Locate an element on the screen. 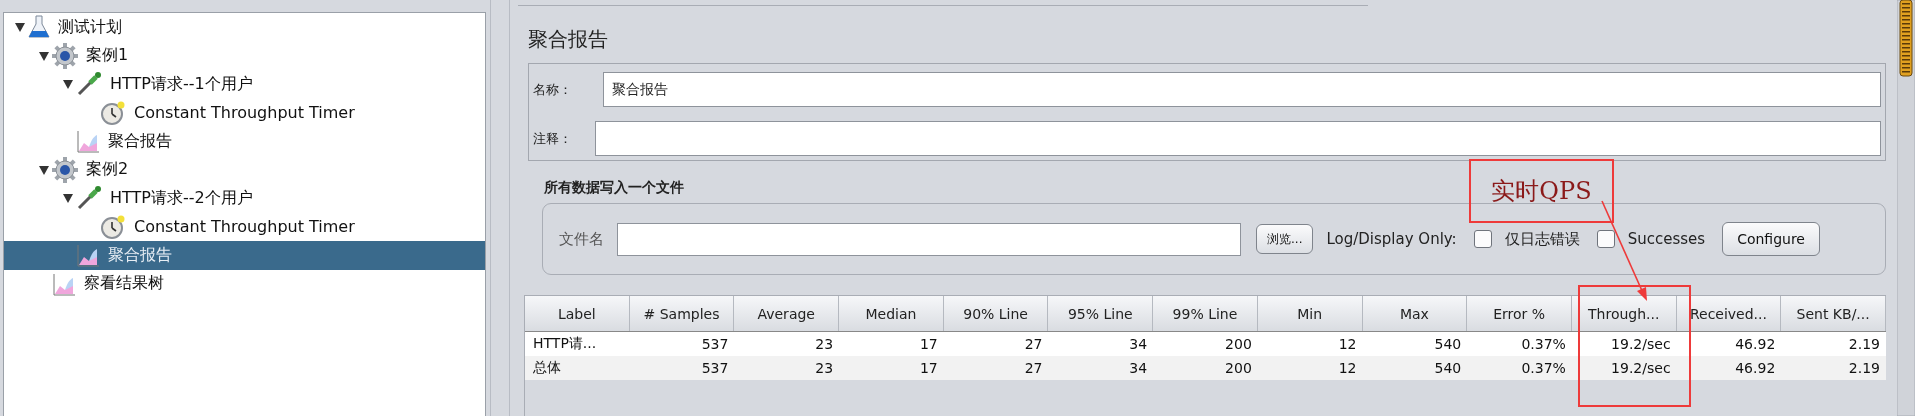 Image resolution: width=1915 pixels, height=416 pixels. column-header: Max is located at coordinates (1415, 313).